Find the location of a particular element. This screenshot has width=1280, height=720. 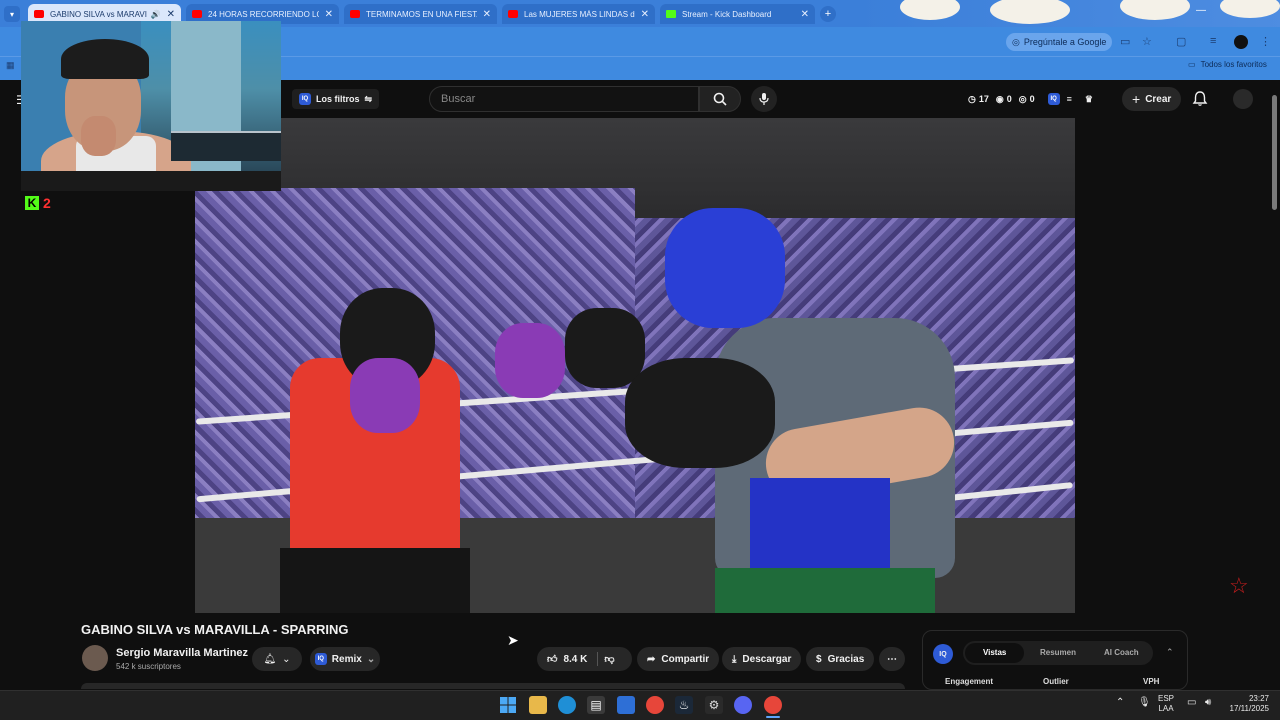

all-bookmarks-folder: ▭ Todos los favoritos is located at coordinates (1227, 64).